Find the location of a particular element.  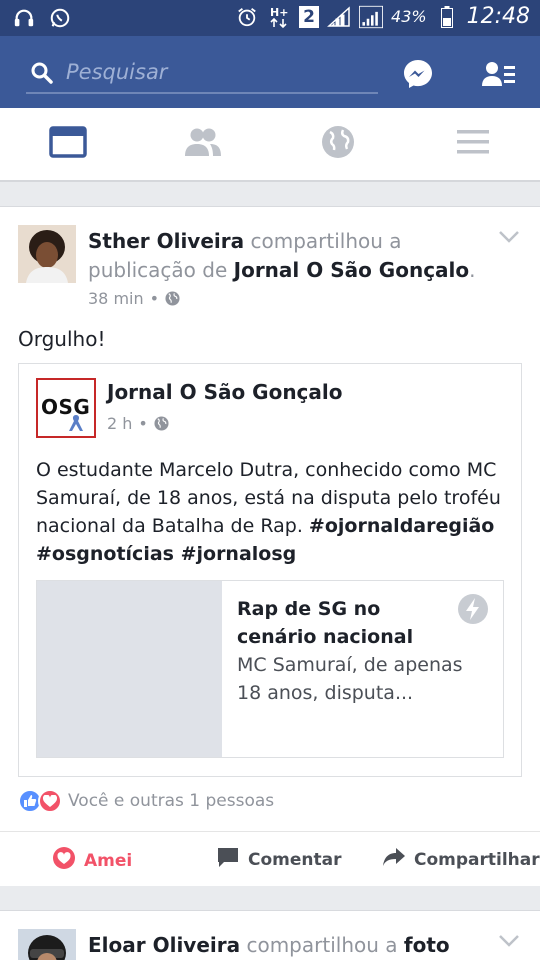

love-button: Amei is located at coordinates (92, 860).